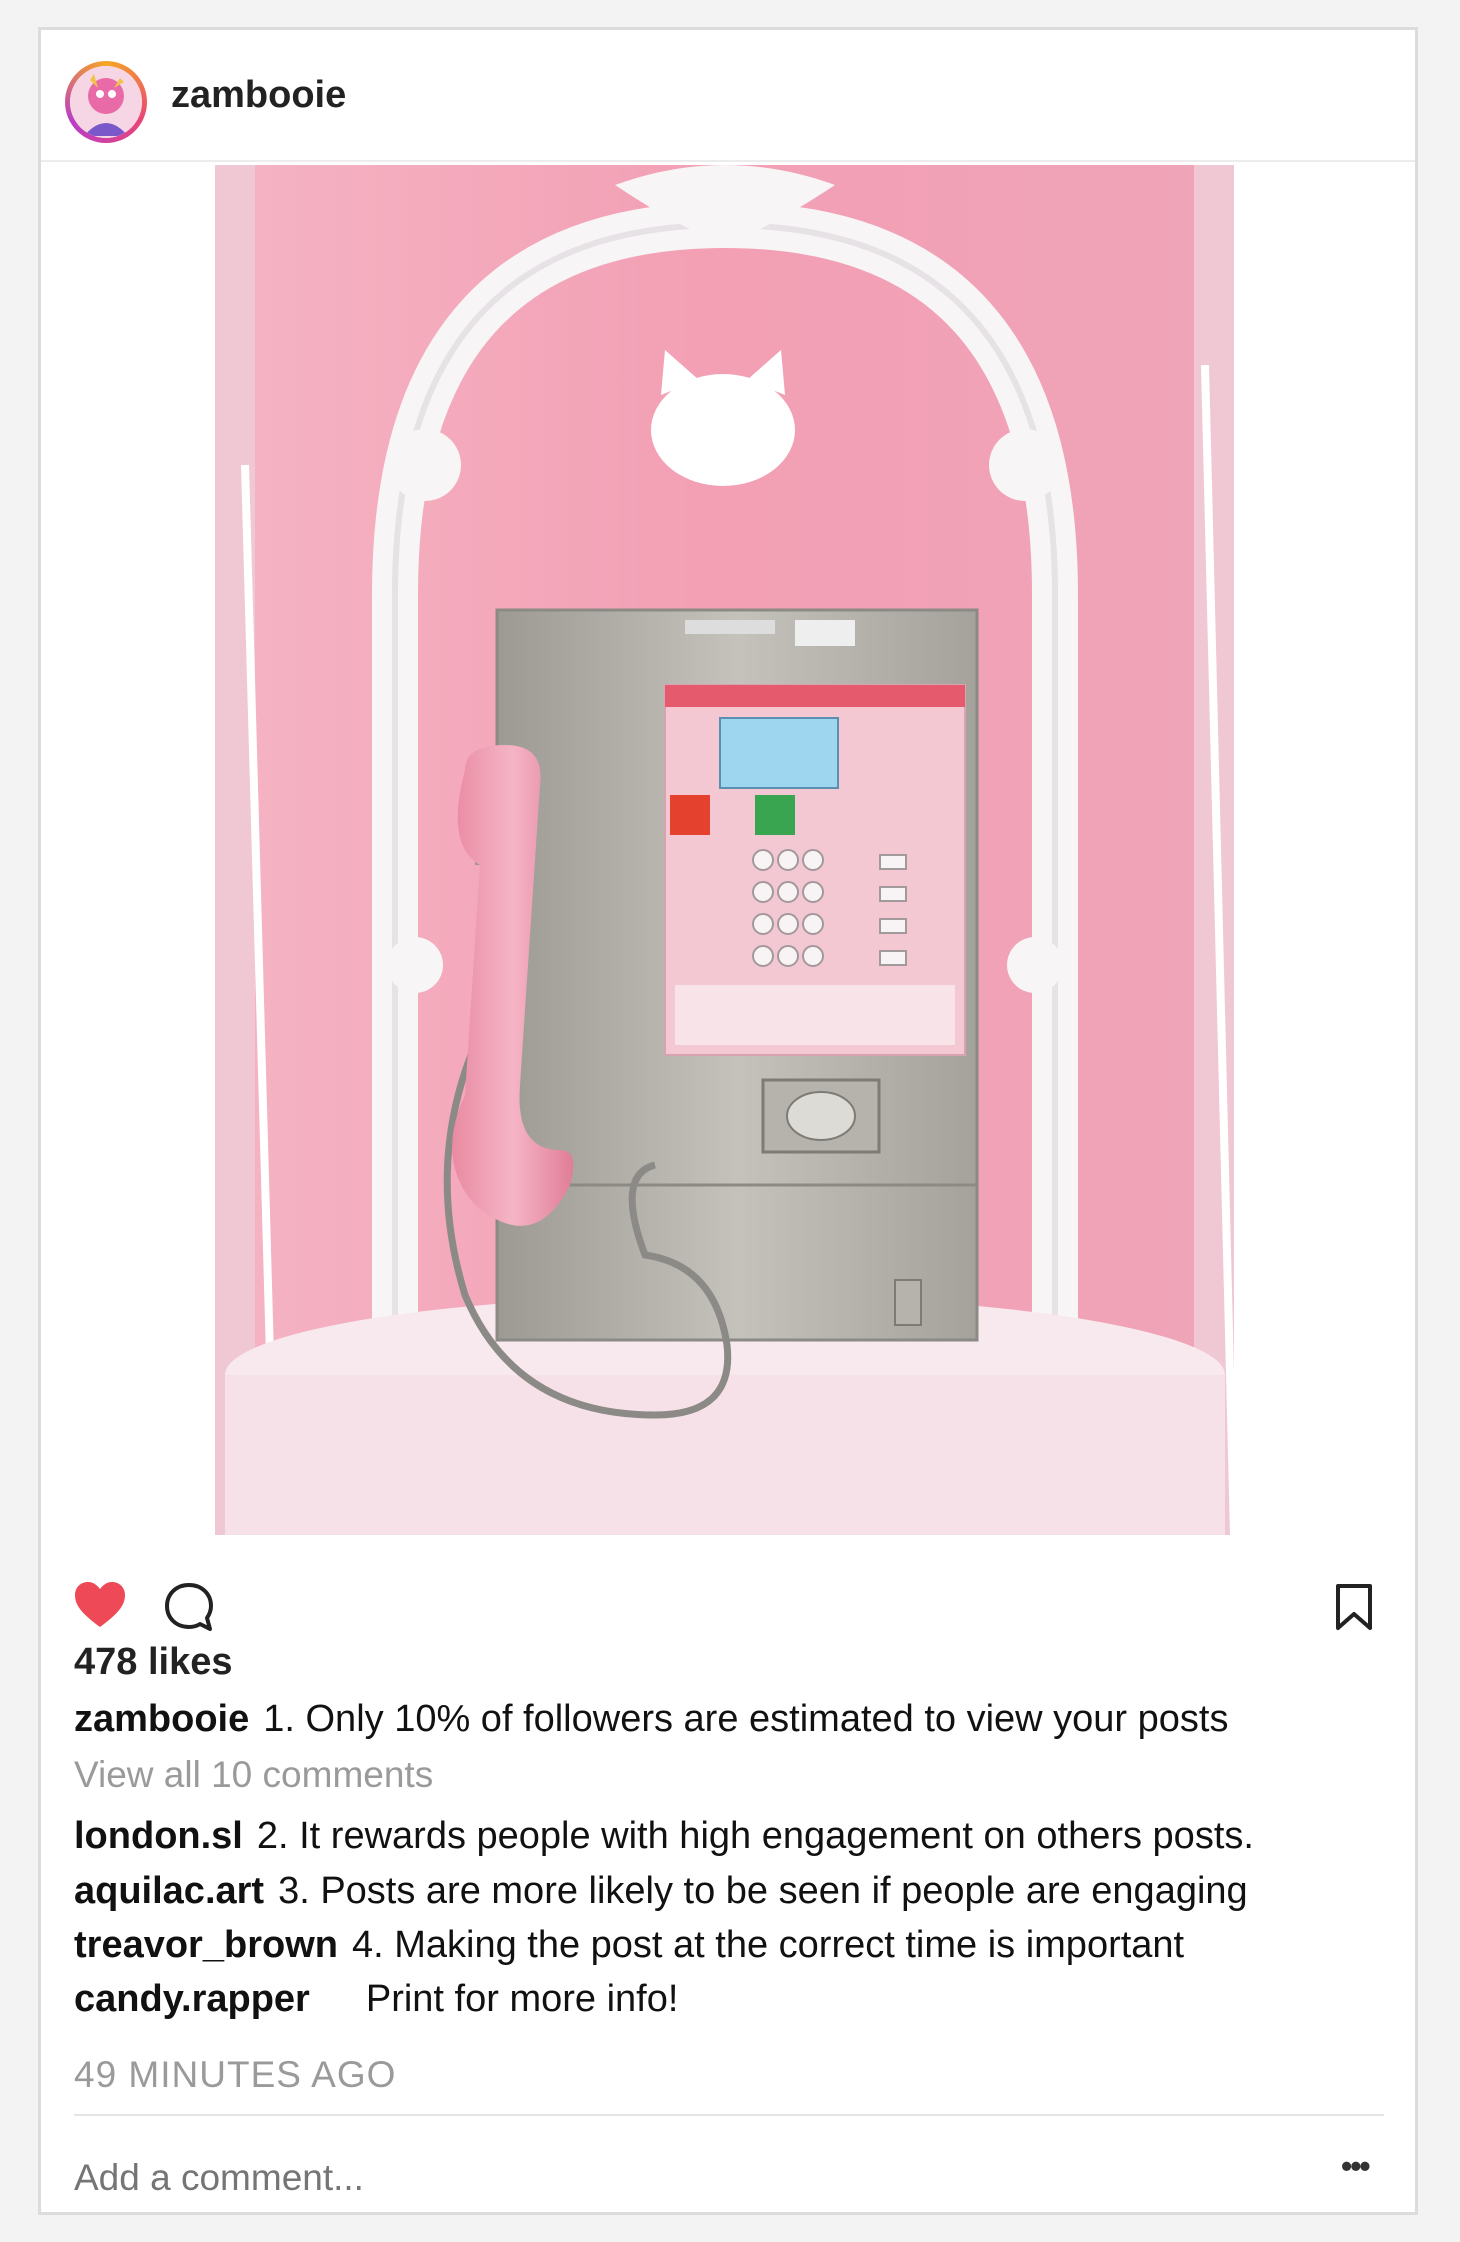 The height and width of the screenshot is (2242, 1460). Describe the element at coordinates (522, 1999) in the screenshot. I see `comment-text: Print for more info!` at that location.